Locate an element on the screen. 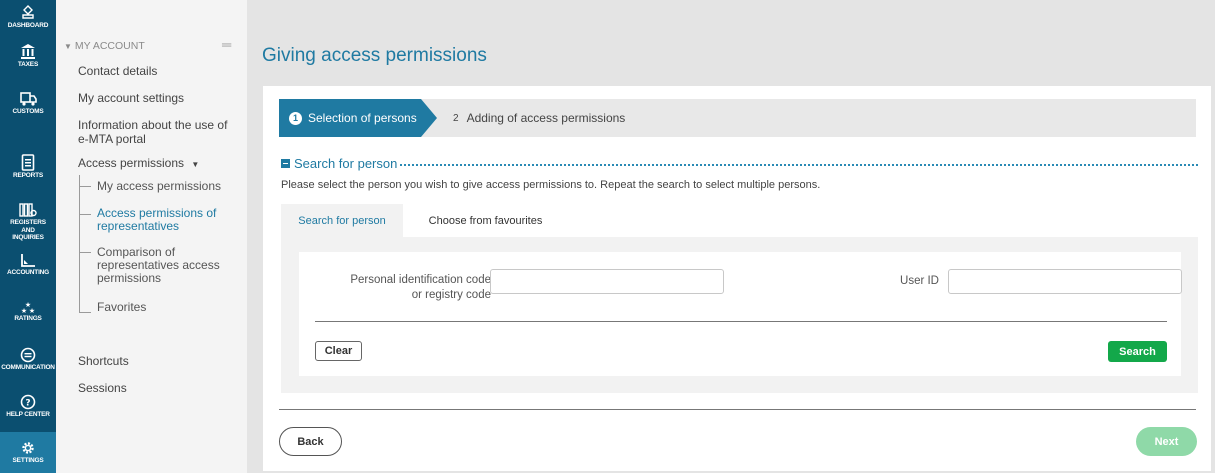  rail-item-reports: REPORTS is located at coordinates (28, 167).